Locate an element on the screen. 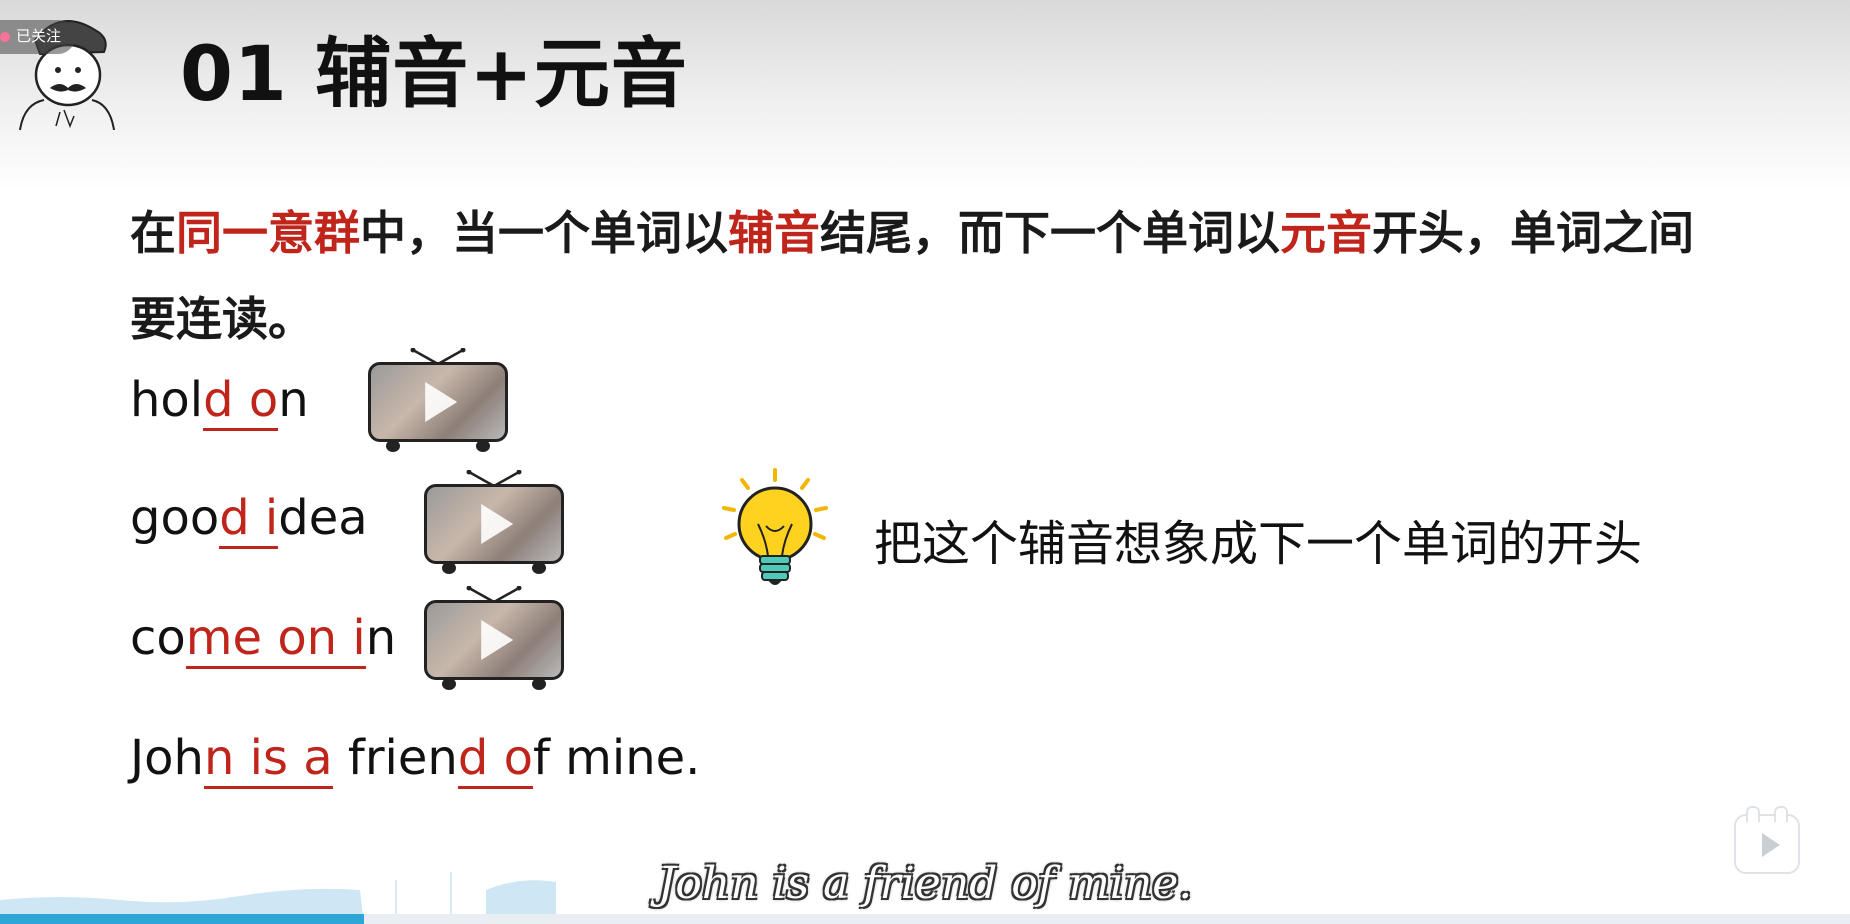 The height and width of the screenshot is (924, 1850). phrase-text: goo is located at coordinates (175, 518).